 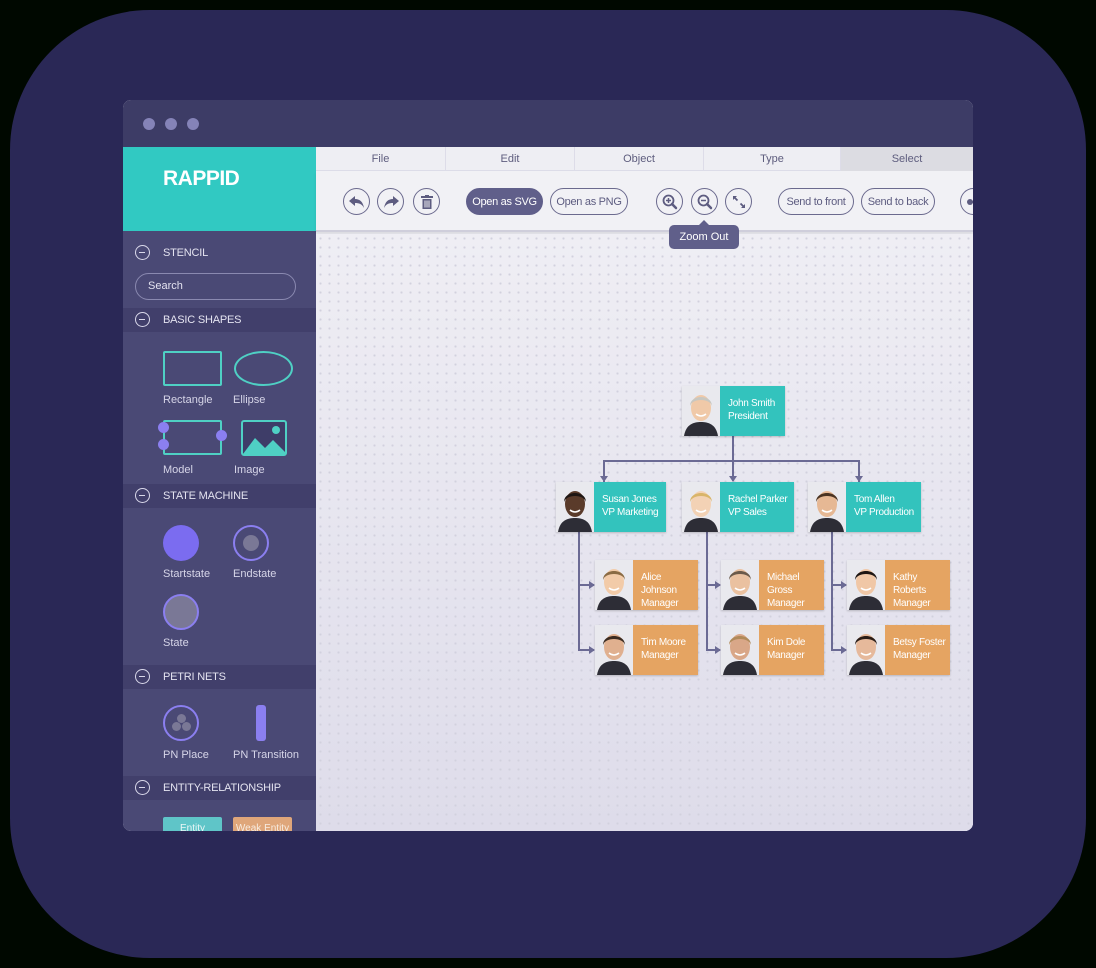 What do you see at coordinates (898, 201) in the screenshot?
I see `send-to-back-button: Send to back` at bounding box center [898, 201].